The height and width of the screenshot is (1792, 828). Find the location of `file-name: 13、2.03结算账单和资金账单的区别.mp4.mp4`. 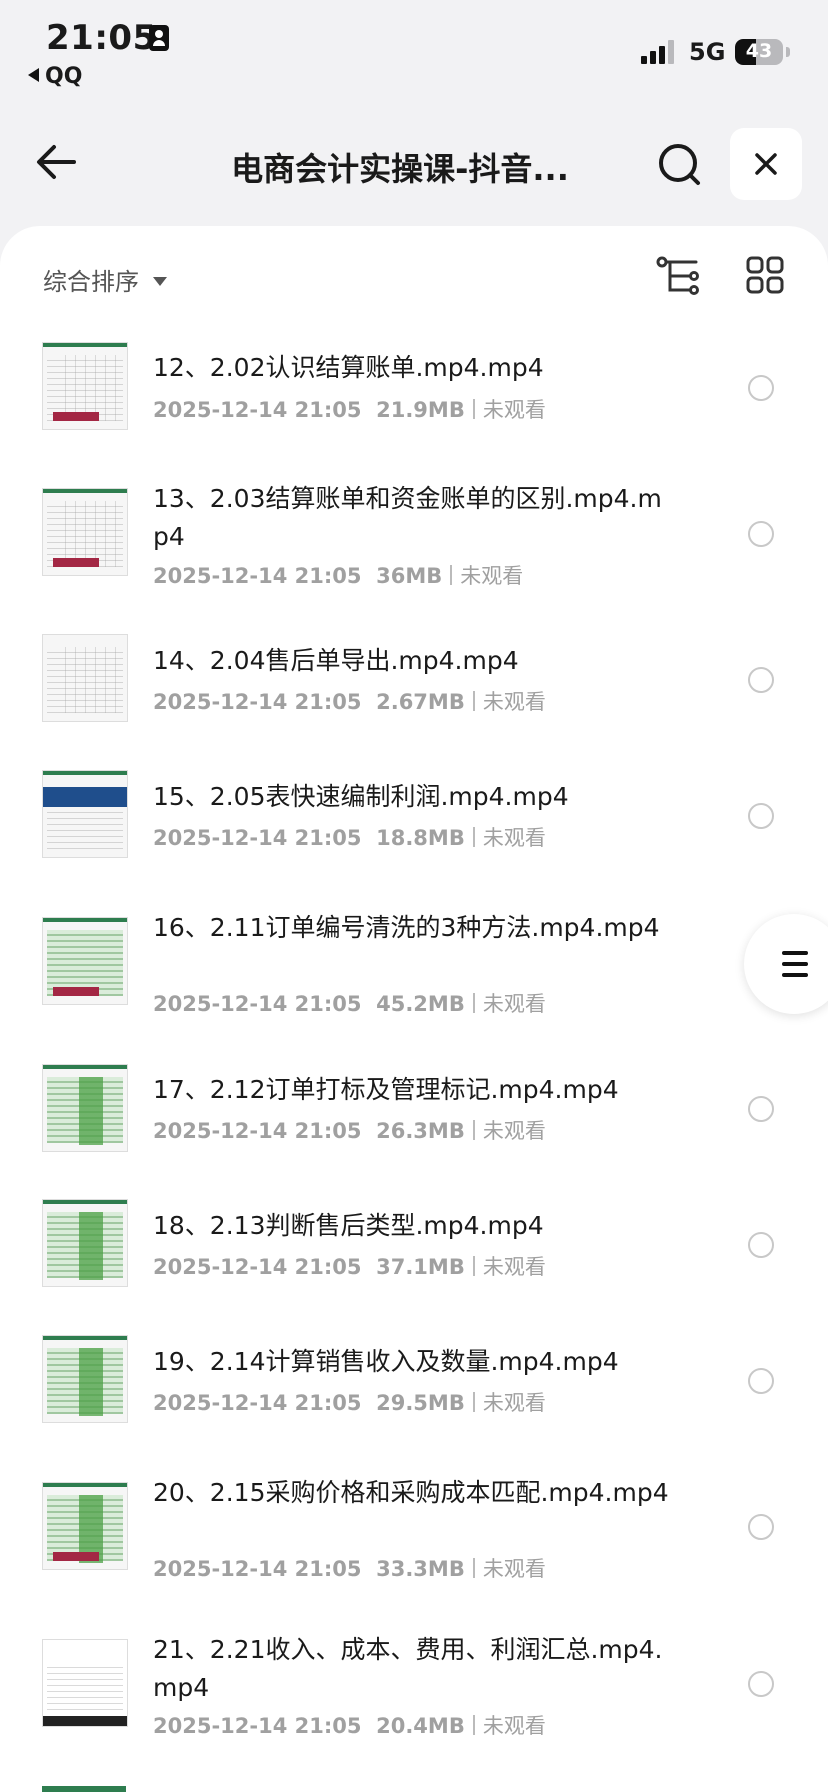

file-name: 13、2.03结算账单和资金账单的区别.mp4.mp4 is located at coordinates (407, 517).